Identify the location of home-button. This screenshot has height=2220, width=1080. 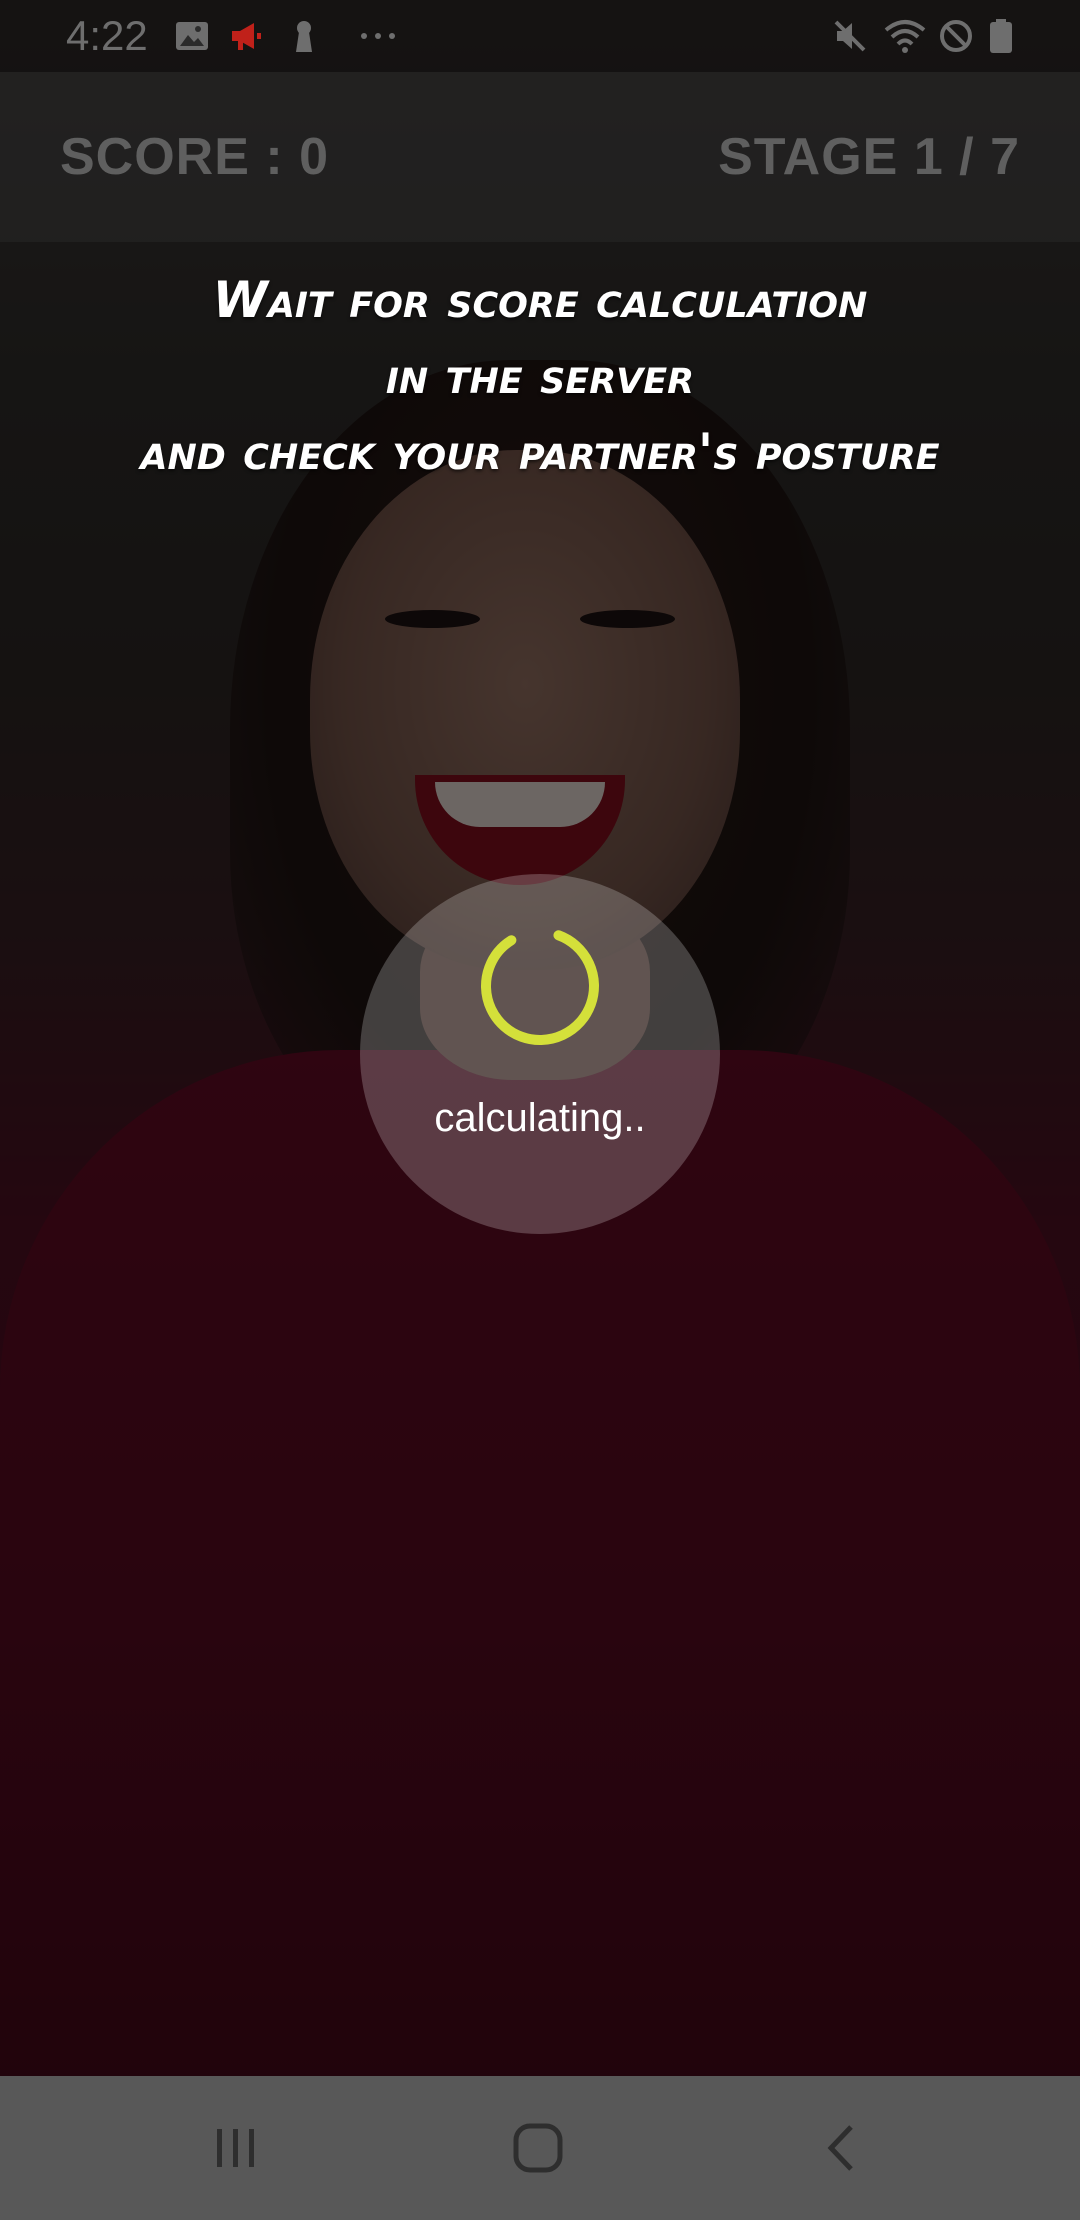
(538, 2148).